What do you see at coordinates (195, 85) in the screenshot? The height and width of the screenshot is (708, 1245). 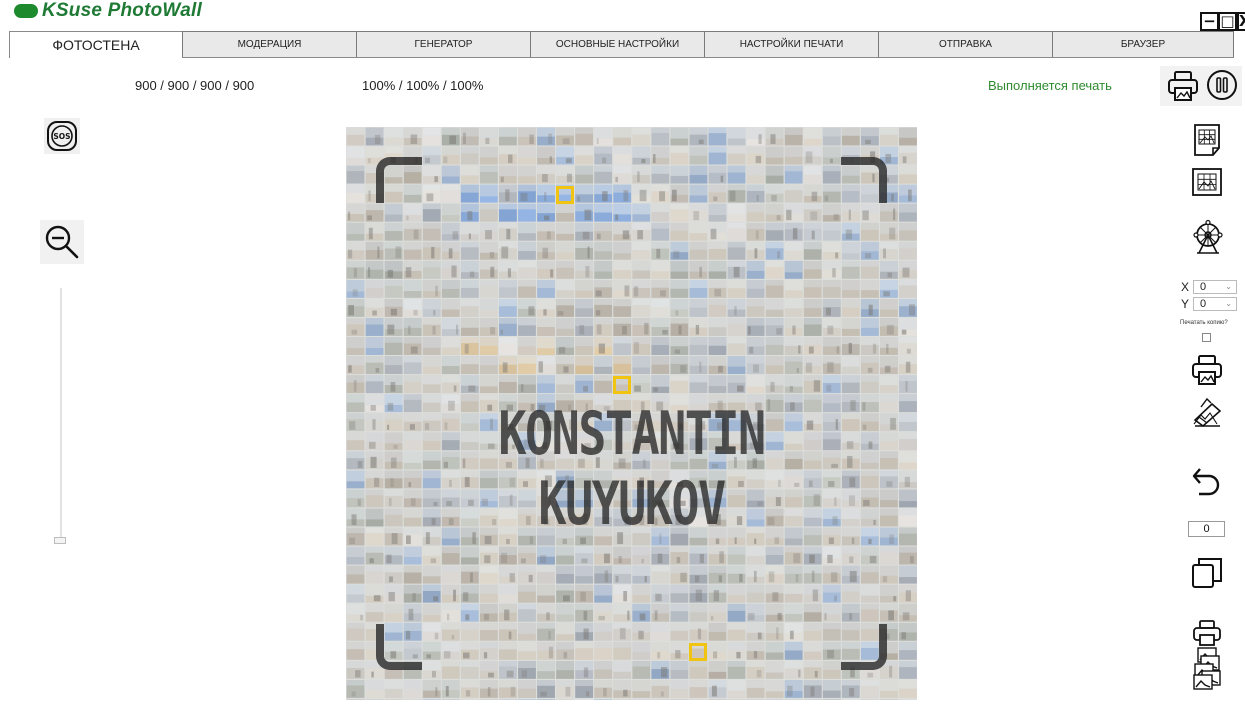 I see `resolution-readout: 900 / 900 / 900 / 900` at bounding box center [195, 85].